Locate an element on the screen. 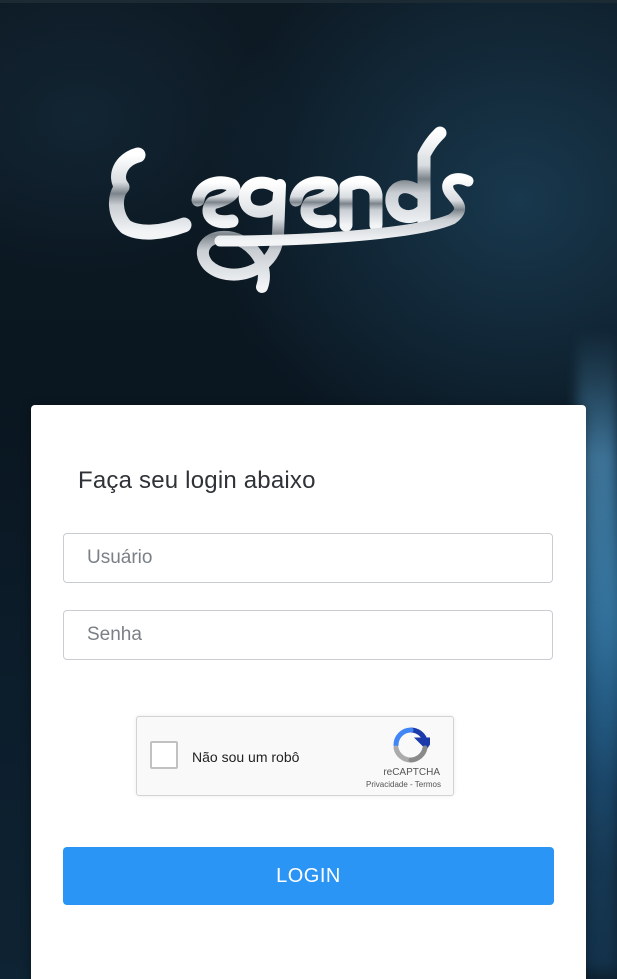  username-input is located at coordinates (308, 558).